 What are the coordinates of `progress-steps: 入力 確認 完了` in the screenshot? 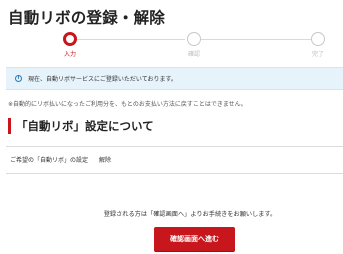 It's located at (171, 47).